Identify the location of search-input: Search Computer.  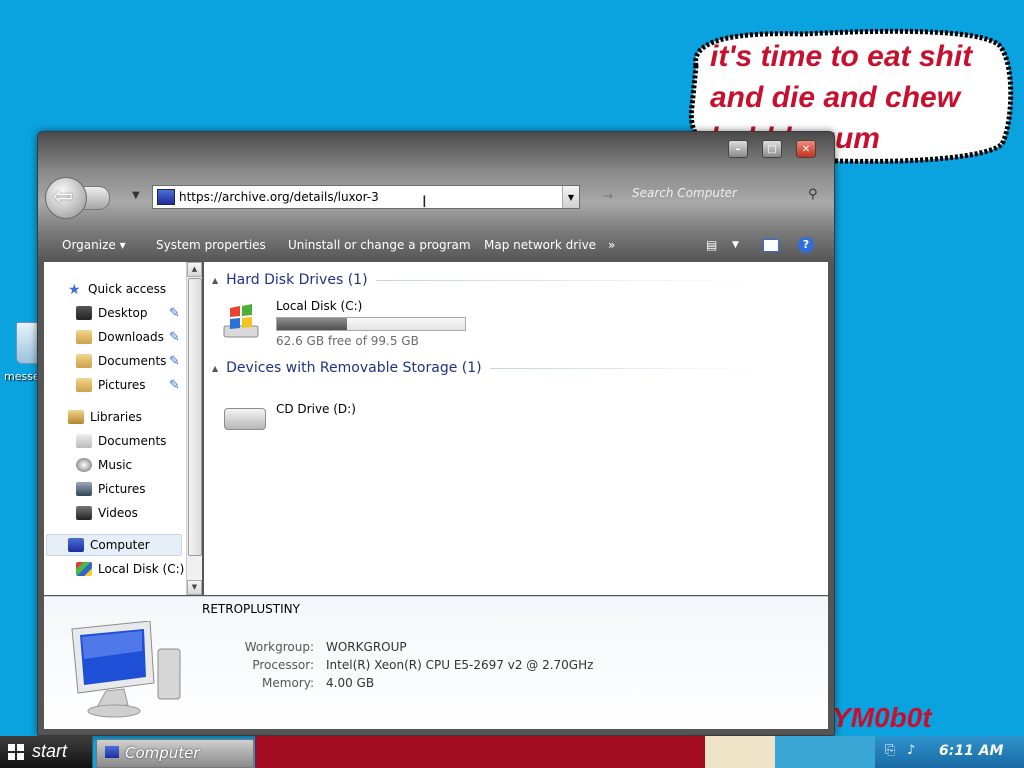
(684, 193).